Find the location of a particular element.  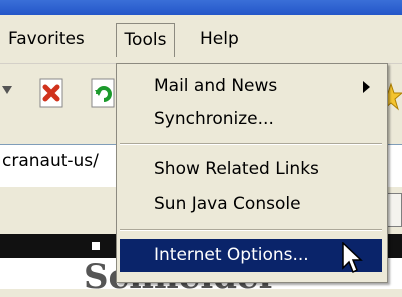

menu-item-label: Mail and News is located at coordinates (216, 86).